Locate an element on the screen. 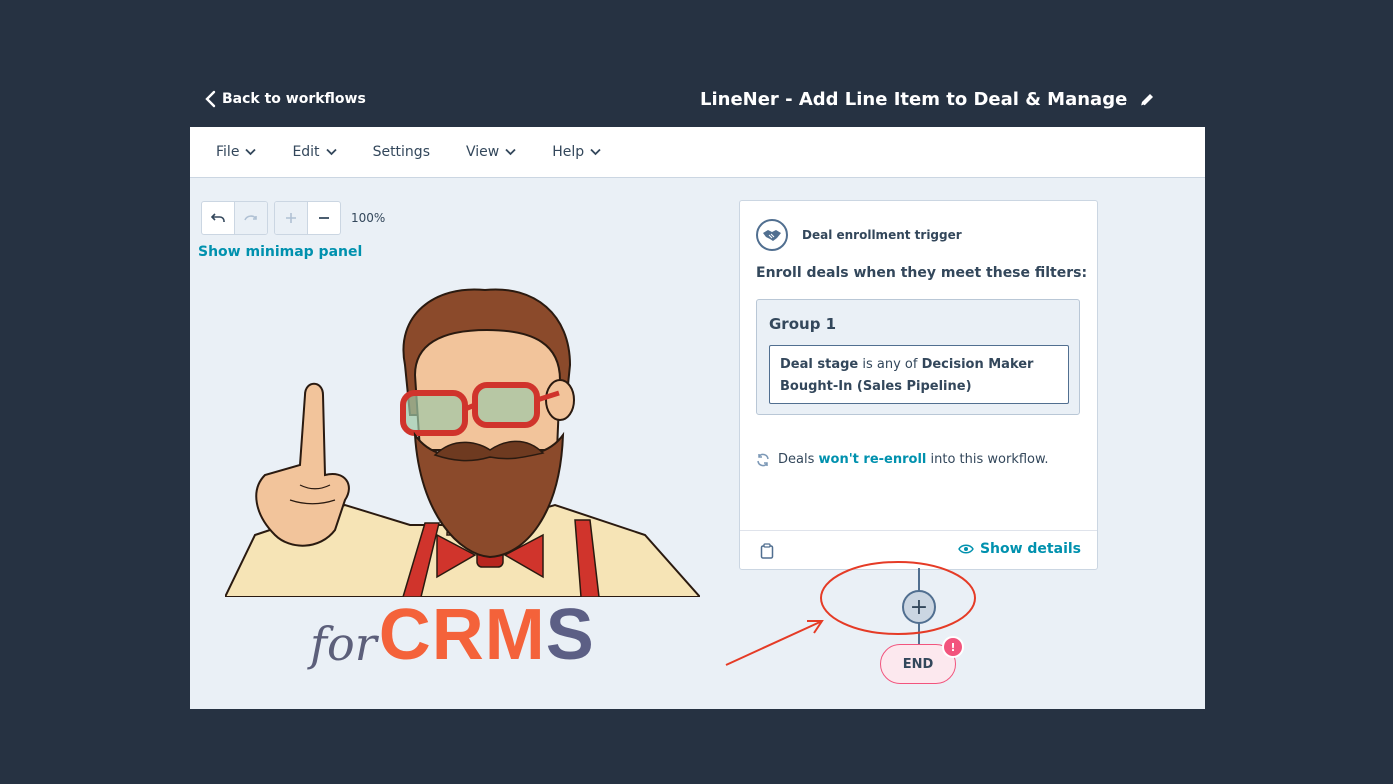 Image resolution: width=1393 pixels, height=784 pixels. menu-help: Help is located at coordinates (576, 152).